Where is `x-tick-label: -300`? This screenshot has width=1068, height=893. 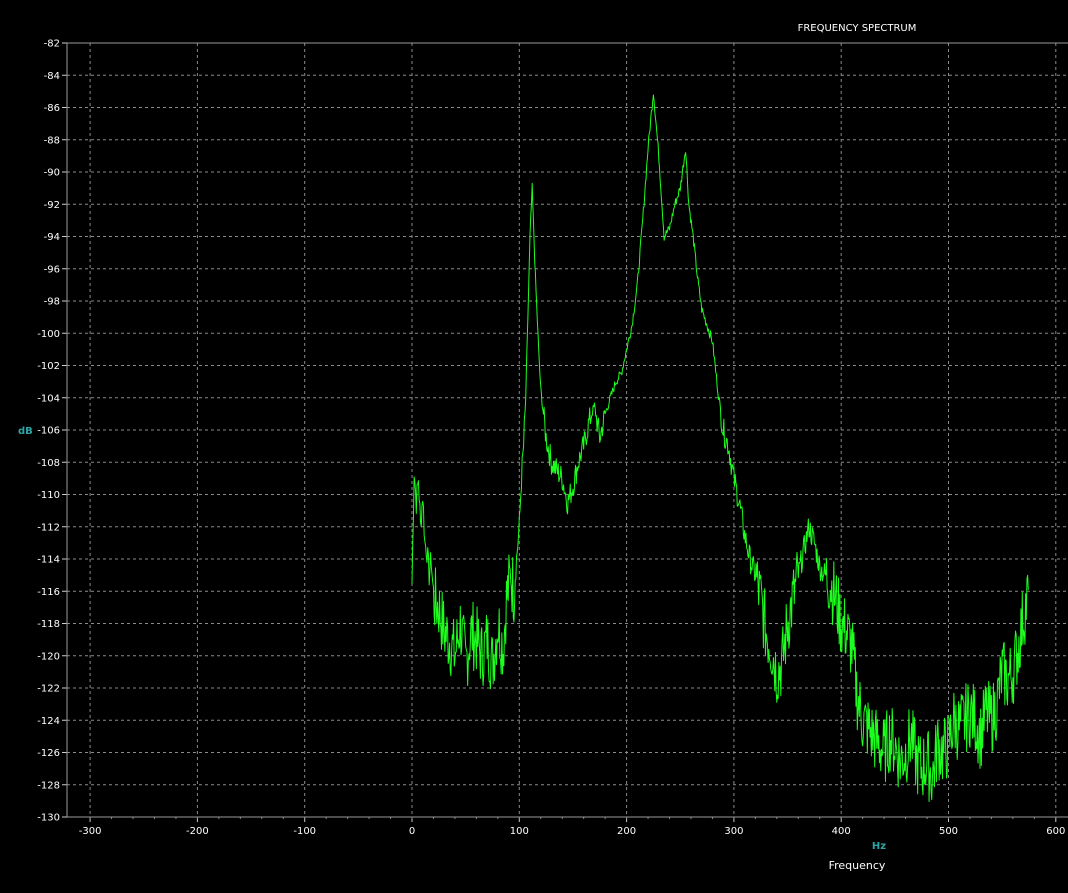 x-tick-label: -300 is located at coordinates (90, 831).